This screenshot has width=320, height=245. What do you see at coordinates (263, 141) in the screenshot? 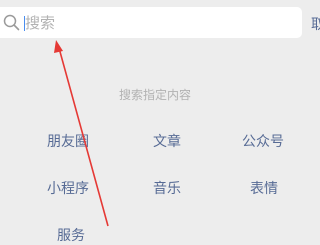
I see `option-official-accounts: 公众号` at bounding box center [263, 141].